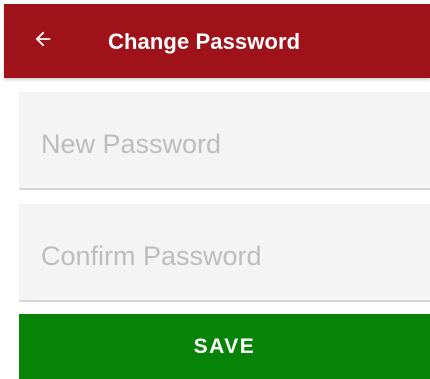 The height and width of the screenshot is (379, 430). Describe the element at coordinates (224, 301) in the screenshot. I see `confirm-password-underline` at that location.